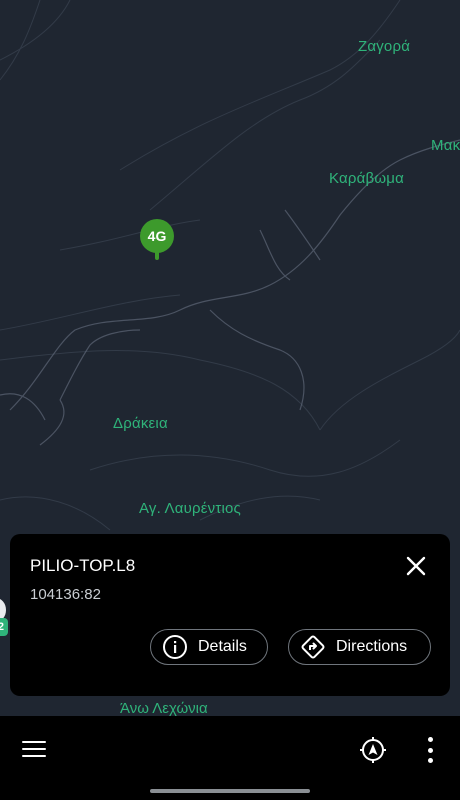  What do you see at coordinates (373, 750) in the screenshot?
I see `navigation-locate-icon` at bounding box center [373, 750].